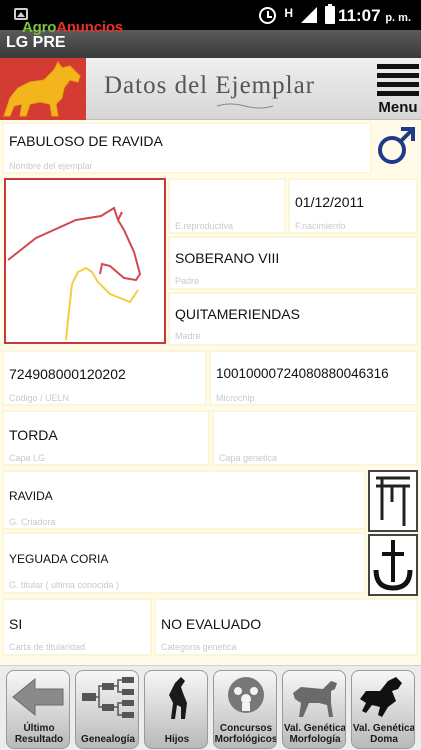  What do you see at coordinates (309, 15) in the screenshot?
I see `signal-icon` at bounding box center [309, 15].